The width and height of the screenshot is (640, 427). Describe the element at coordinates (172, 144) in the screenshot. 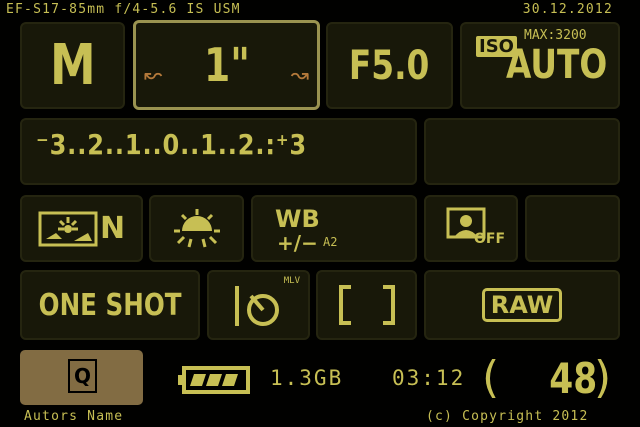

I see `exposure-scale: ⁻3..2..1..0..1..2.:⁺3` at that location.